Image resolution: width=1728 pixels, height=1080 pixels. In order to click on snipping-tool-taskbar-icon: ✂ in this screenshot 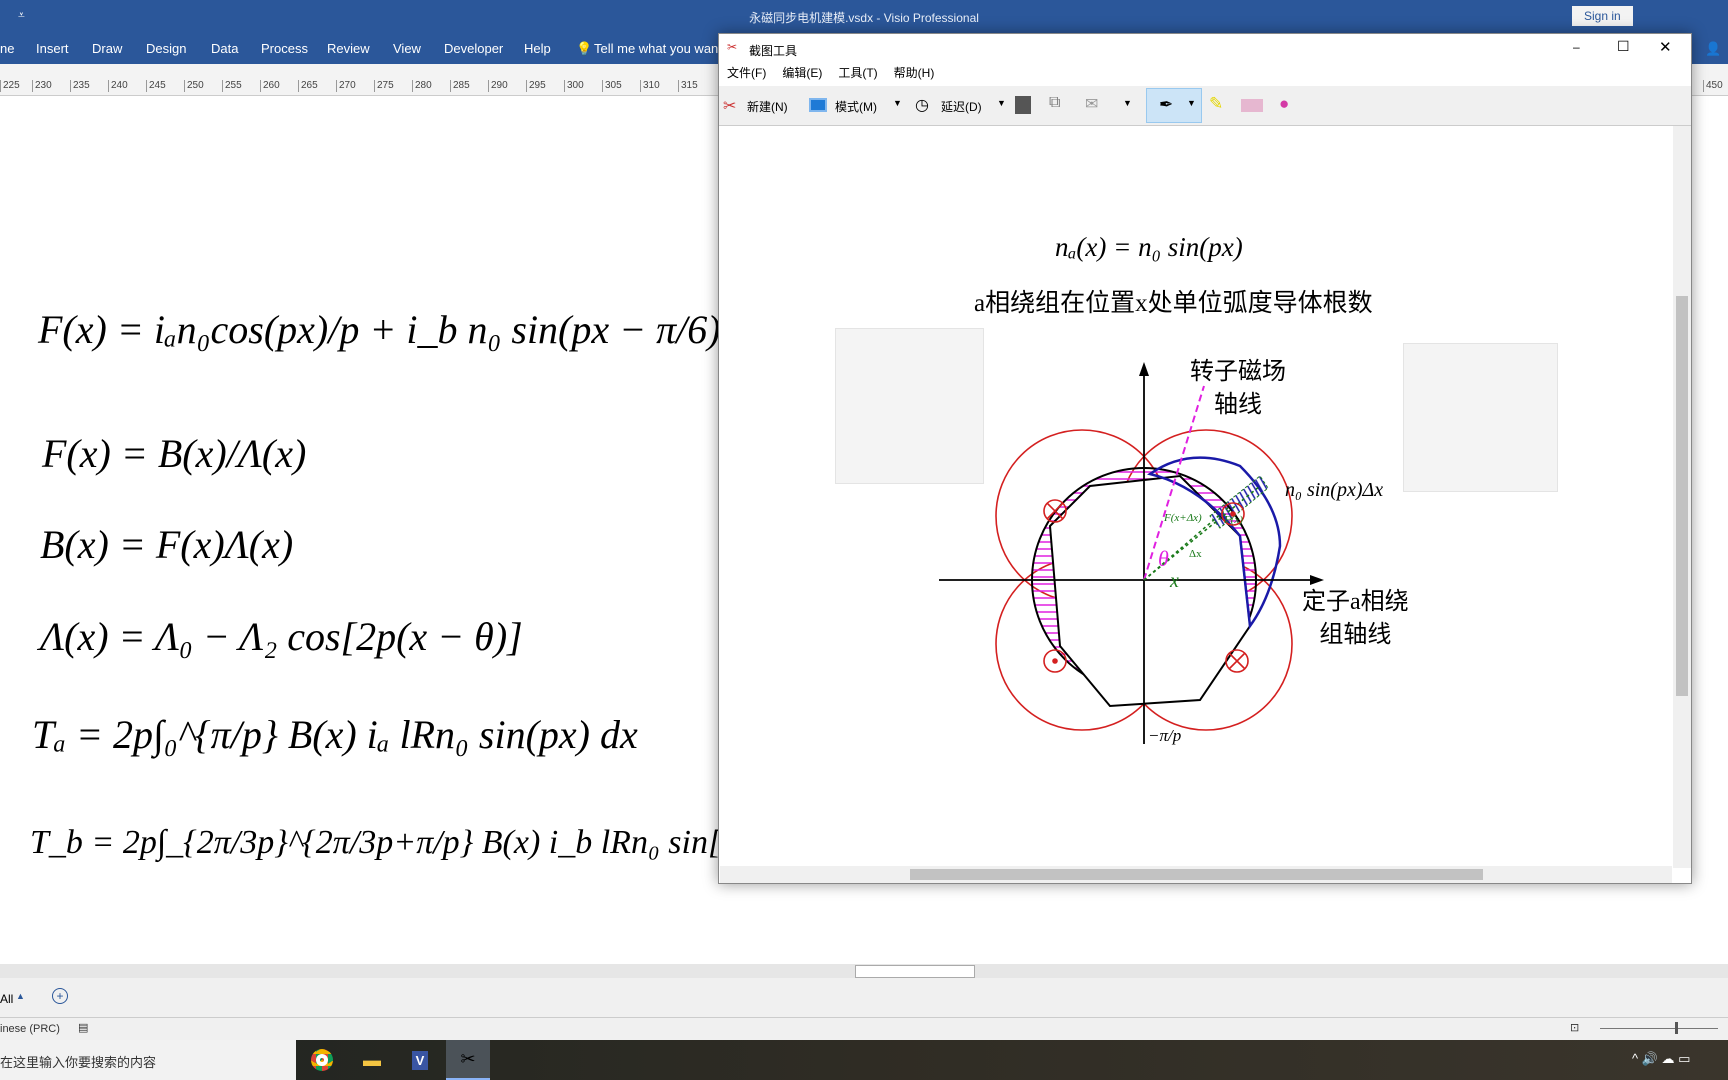, I will do `click(468, 1060)`.